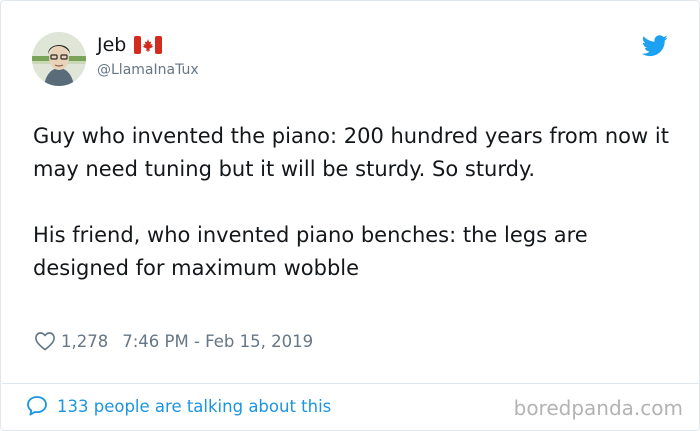  Describe the element at coordinates (148, 70) in the screenshot. I see `user-handle: @LlamaInaTux` at that location.